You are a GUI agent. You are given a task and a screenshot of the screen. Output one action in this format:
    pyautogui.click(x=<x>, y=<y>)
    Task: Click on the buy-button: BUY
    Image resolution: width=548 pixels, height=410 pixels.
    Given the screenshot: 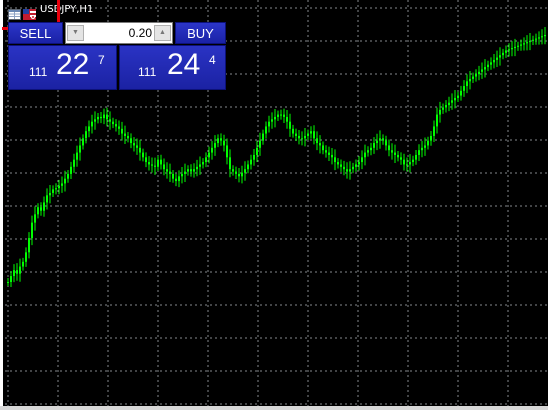 What is the action you would take?
    pyautogui.click(x=200, y=33)
    